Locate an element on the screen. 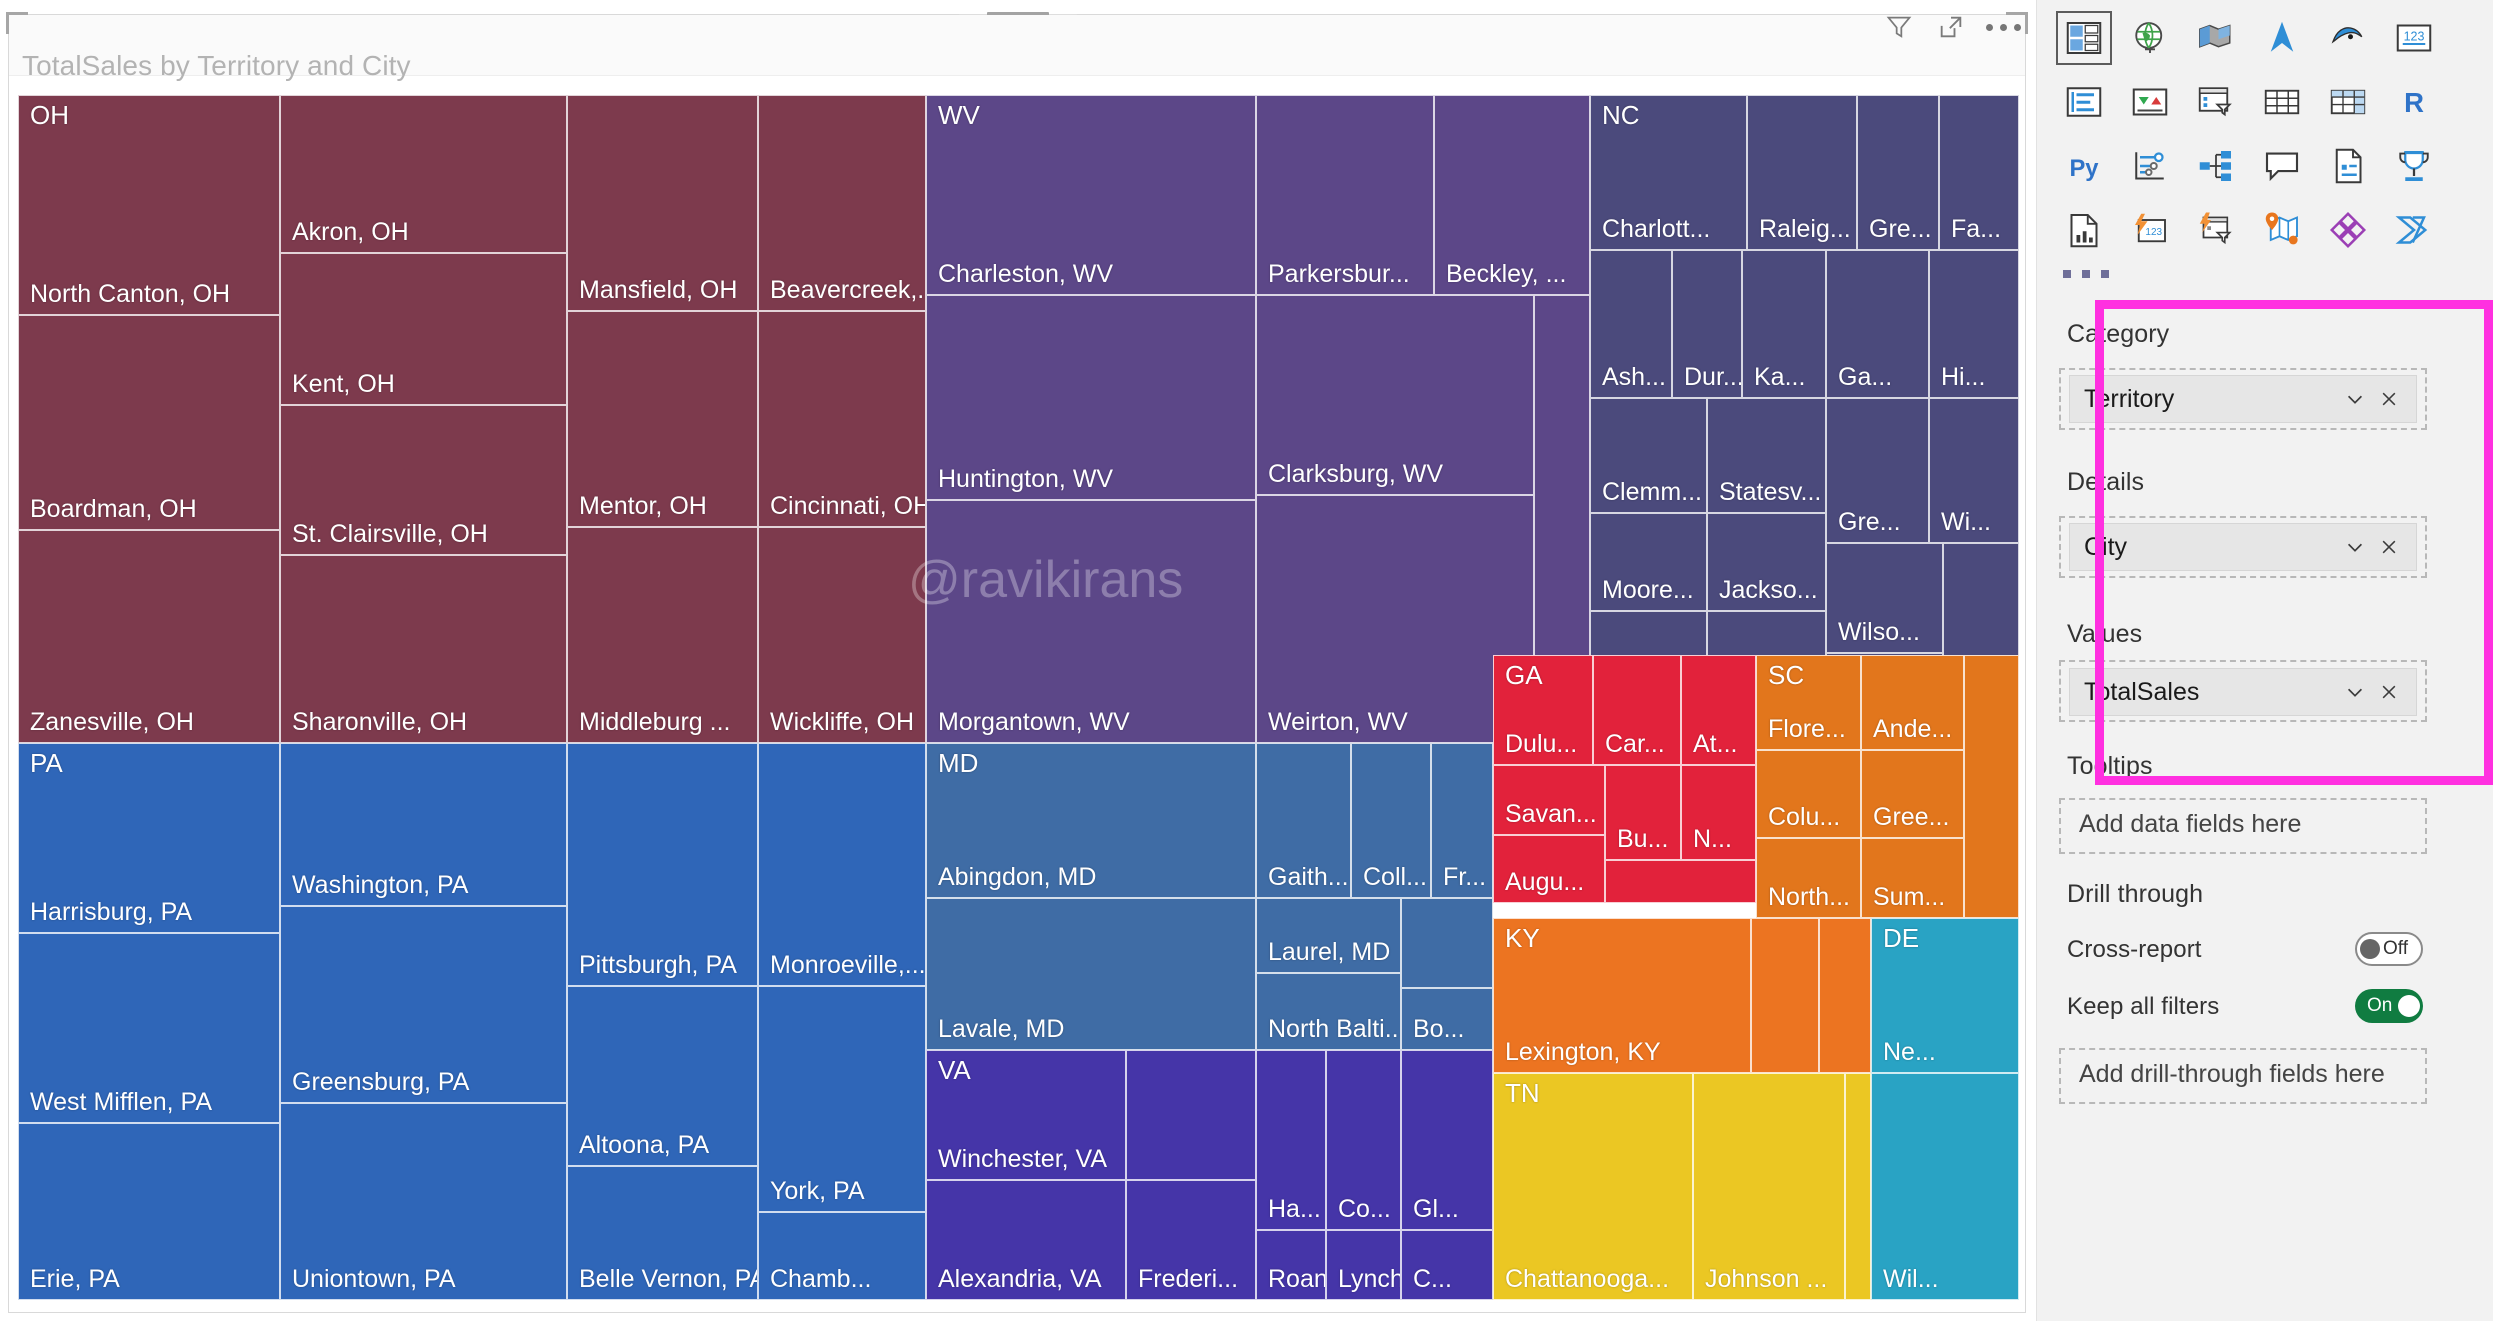  treemap-tile: Winchester, VA is located at coordinates (1026, 1115).